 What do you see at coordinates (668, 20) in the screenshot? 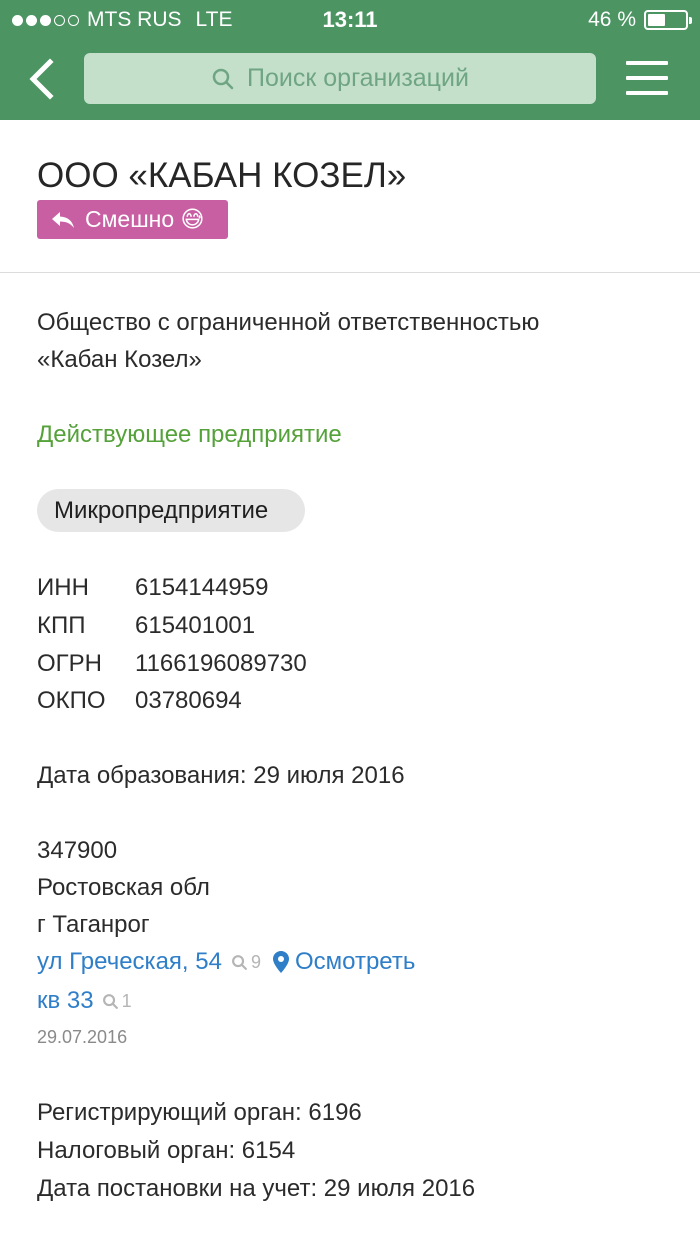
I see `battery-icon` at bounding box center [668, 20].